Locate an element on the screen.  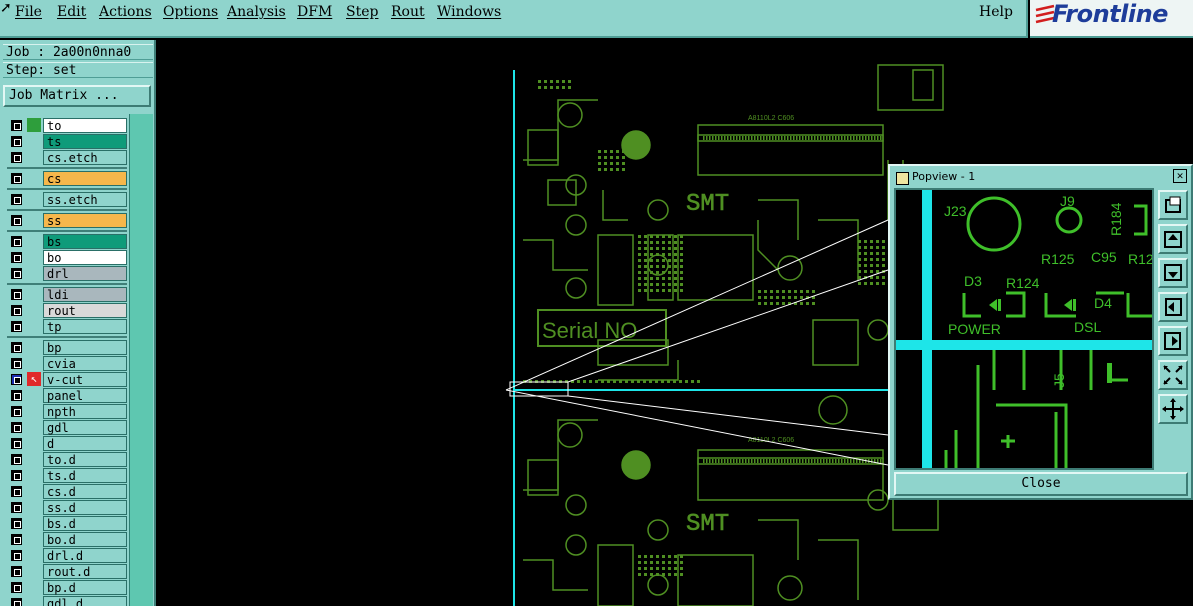
layer-name: to.d is located at coordinates (85, 459).